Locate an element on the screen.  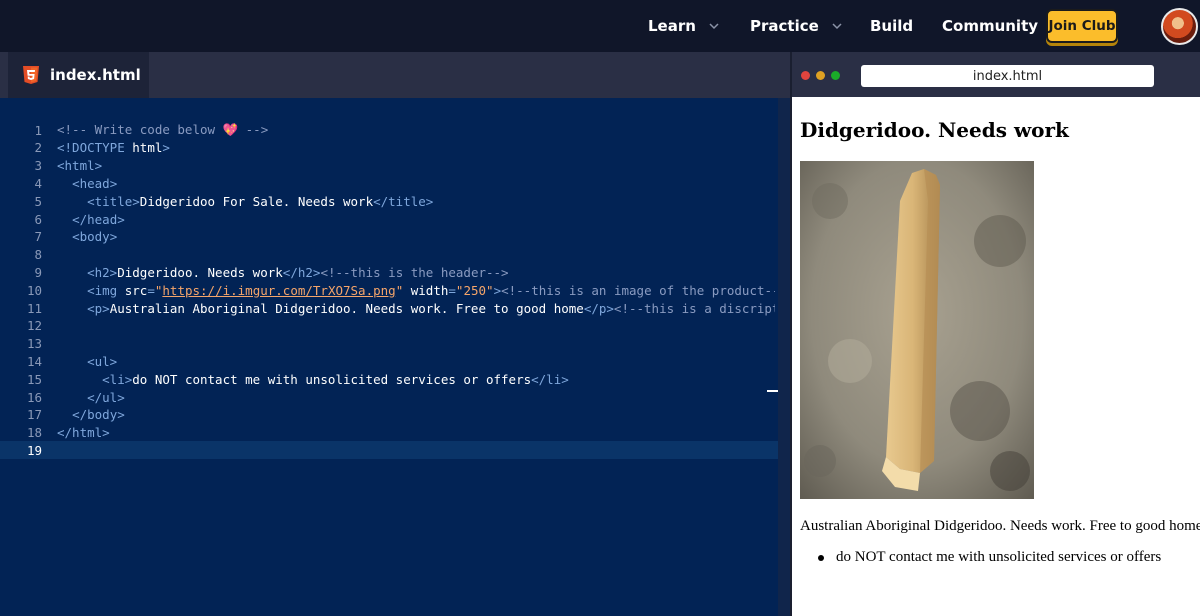
code-text: <html> is located at coordinates (416, 165).